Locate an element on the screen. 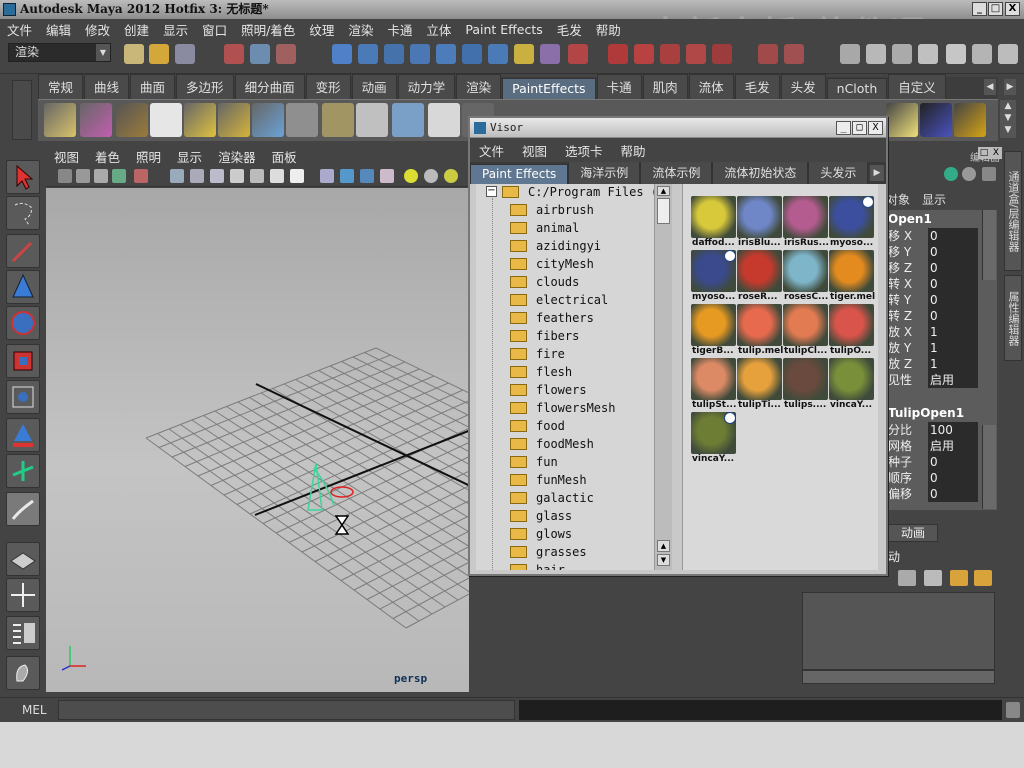  menu-item-9: 卡通 is located at coordinates (399, 29).